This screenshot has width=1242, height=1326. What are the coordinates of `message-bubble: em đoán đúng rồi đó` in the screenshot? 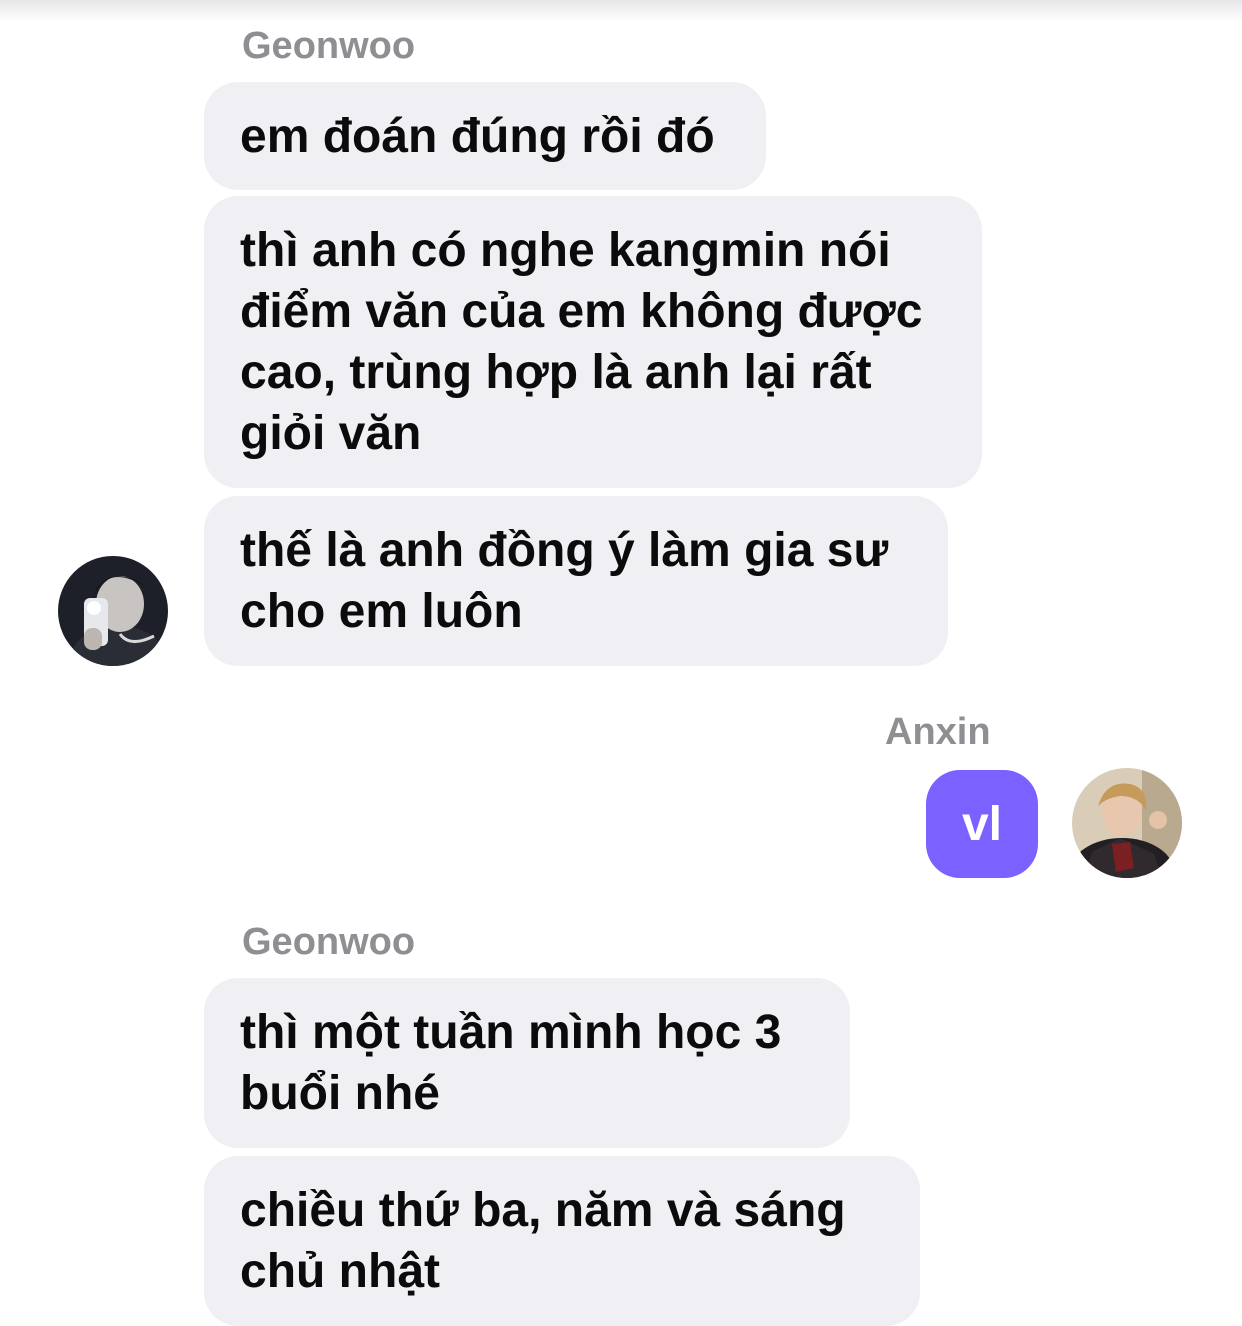 It's located at (485, 136).